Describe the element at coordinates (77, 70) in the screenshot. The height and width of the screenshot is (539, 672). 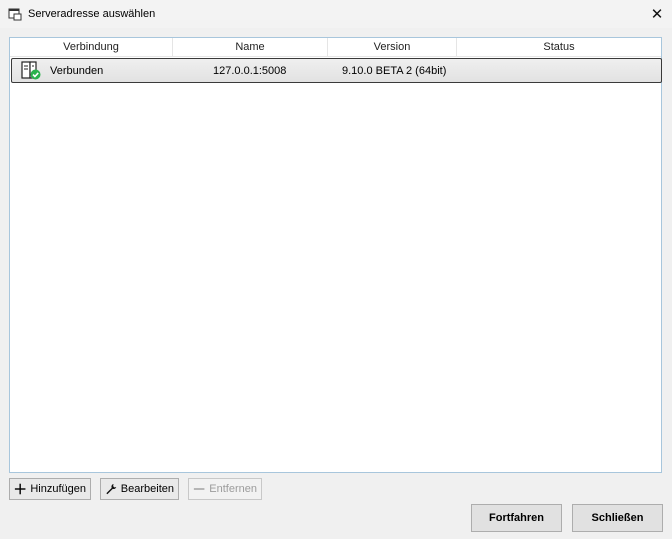
I see `cell-connection: Verbunden` at that location.